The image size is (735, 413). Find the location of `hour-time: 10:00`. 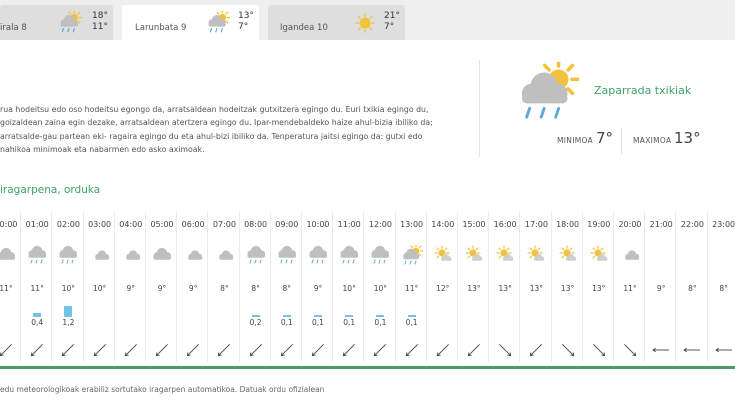

hour-time: 10:00 is located at coordinates (318, 224).